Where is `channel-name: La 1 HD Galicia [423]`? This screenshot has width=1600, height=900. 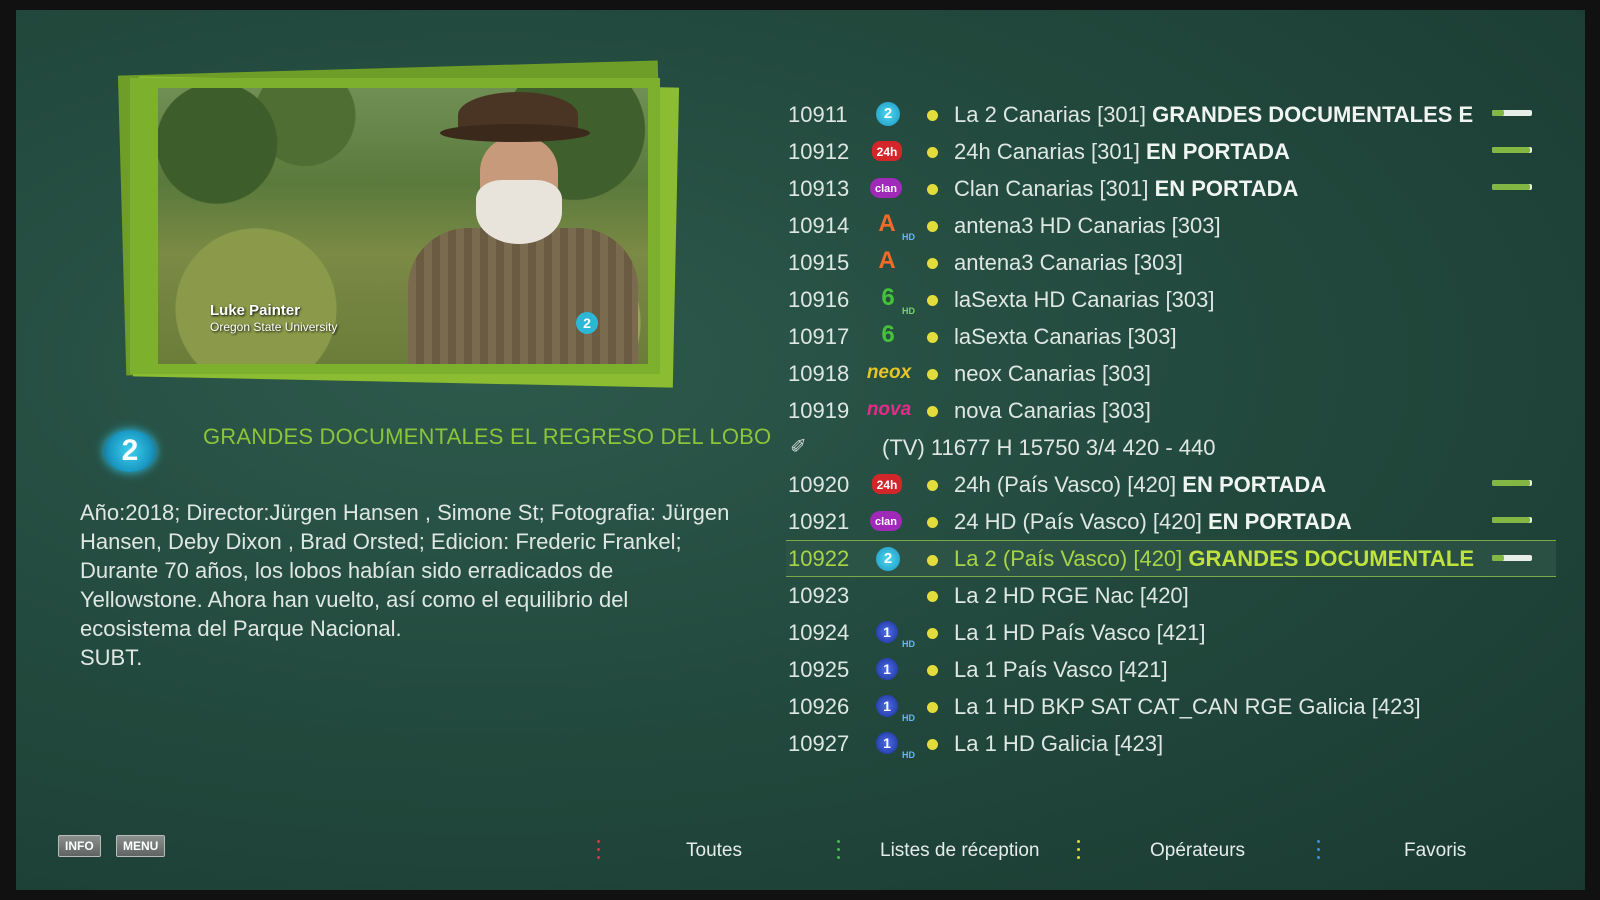
channel-name: La 1 HD Galicia [423] is located at coordinates (1214, 743).